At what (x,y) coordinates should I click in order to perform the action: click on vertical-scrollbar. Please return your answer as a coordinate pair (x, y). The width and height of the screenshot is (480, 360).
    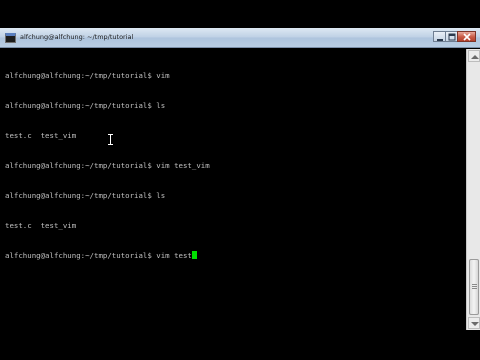
    Looking at the image, I should click on (473, 189).